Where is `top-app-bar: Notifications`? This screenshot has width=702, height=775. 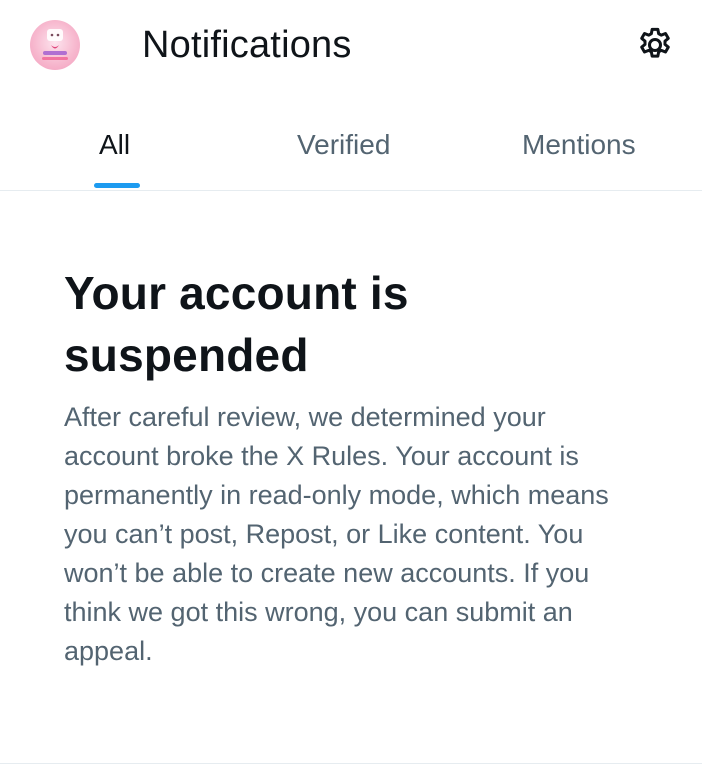
top-app-bar: Notifications is located at coordinates (351, 46).